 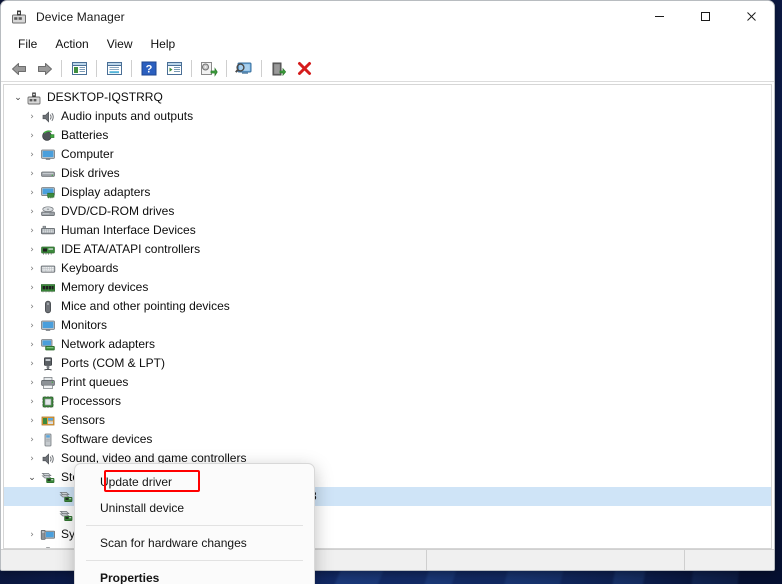 What do you see at coordinates (68, 534) in the screenshot?
I see `tree-node-label: Sy` at bounding box center [68, 534].